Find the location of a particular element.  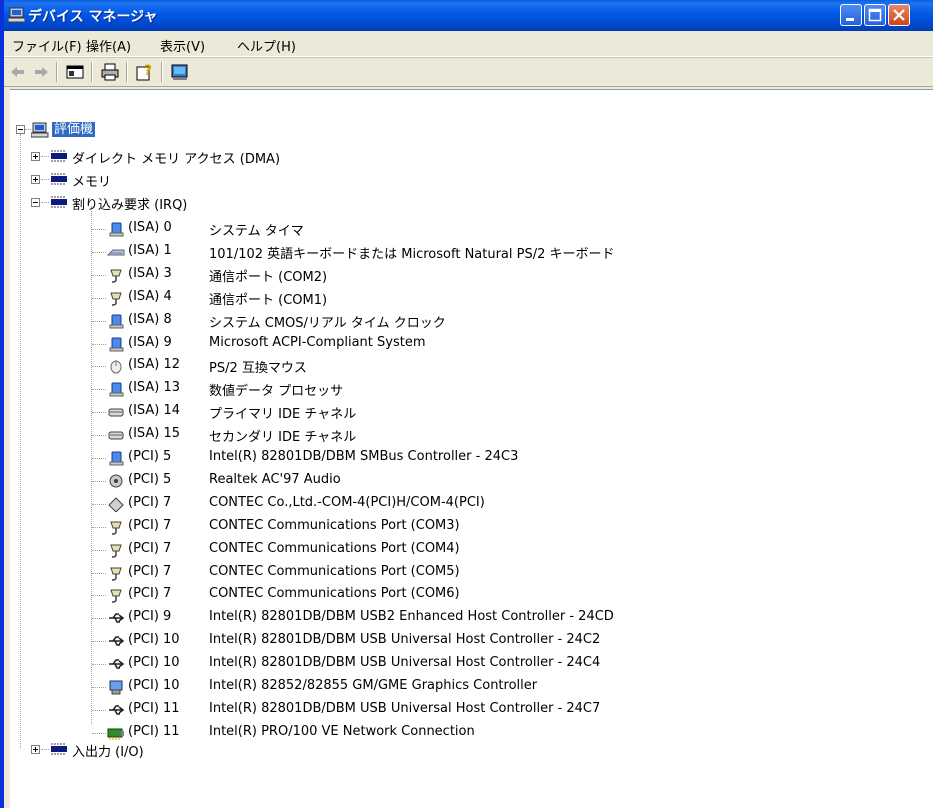

chip-icon is located at coordinates (59, 156).